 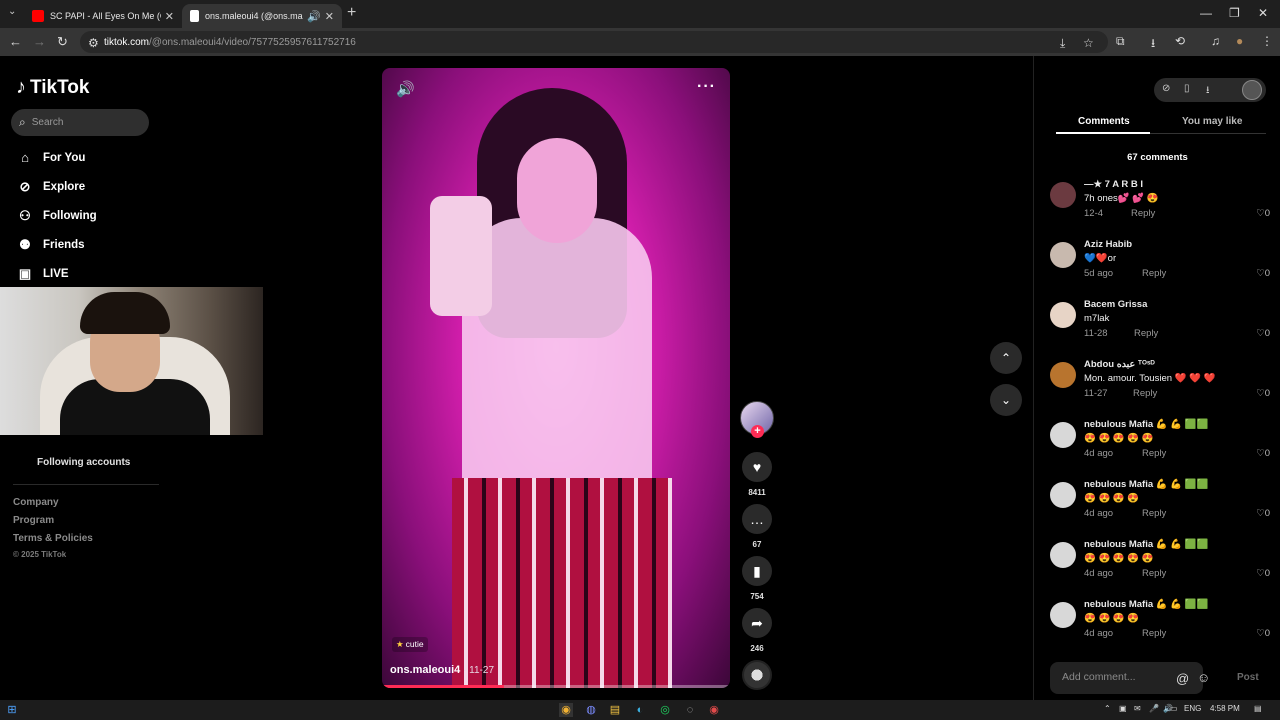 What do you see at coordinates (1206, 13) in the screenshot?
I see `minimize-icon: —` at bounding box center [1206, 13].